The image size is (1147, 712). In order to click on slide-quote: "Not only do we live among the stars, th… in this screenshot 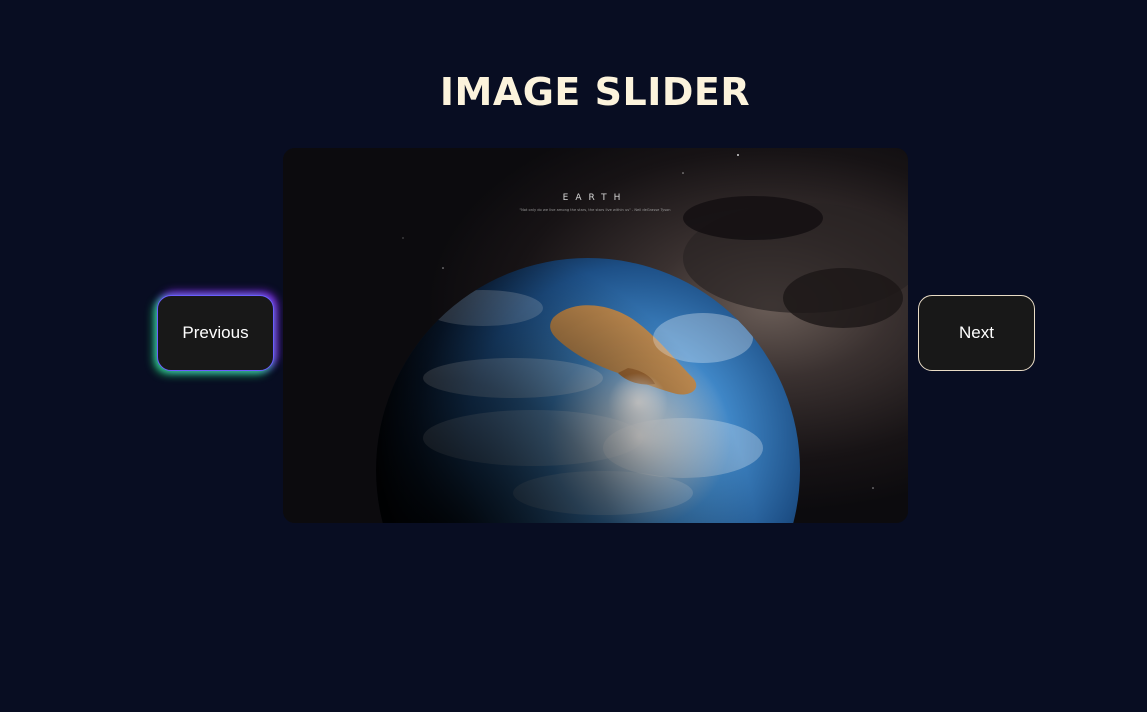, I will do `click(594, 210)`.